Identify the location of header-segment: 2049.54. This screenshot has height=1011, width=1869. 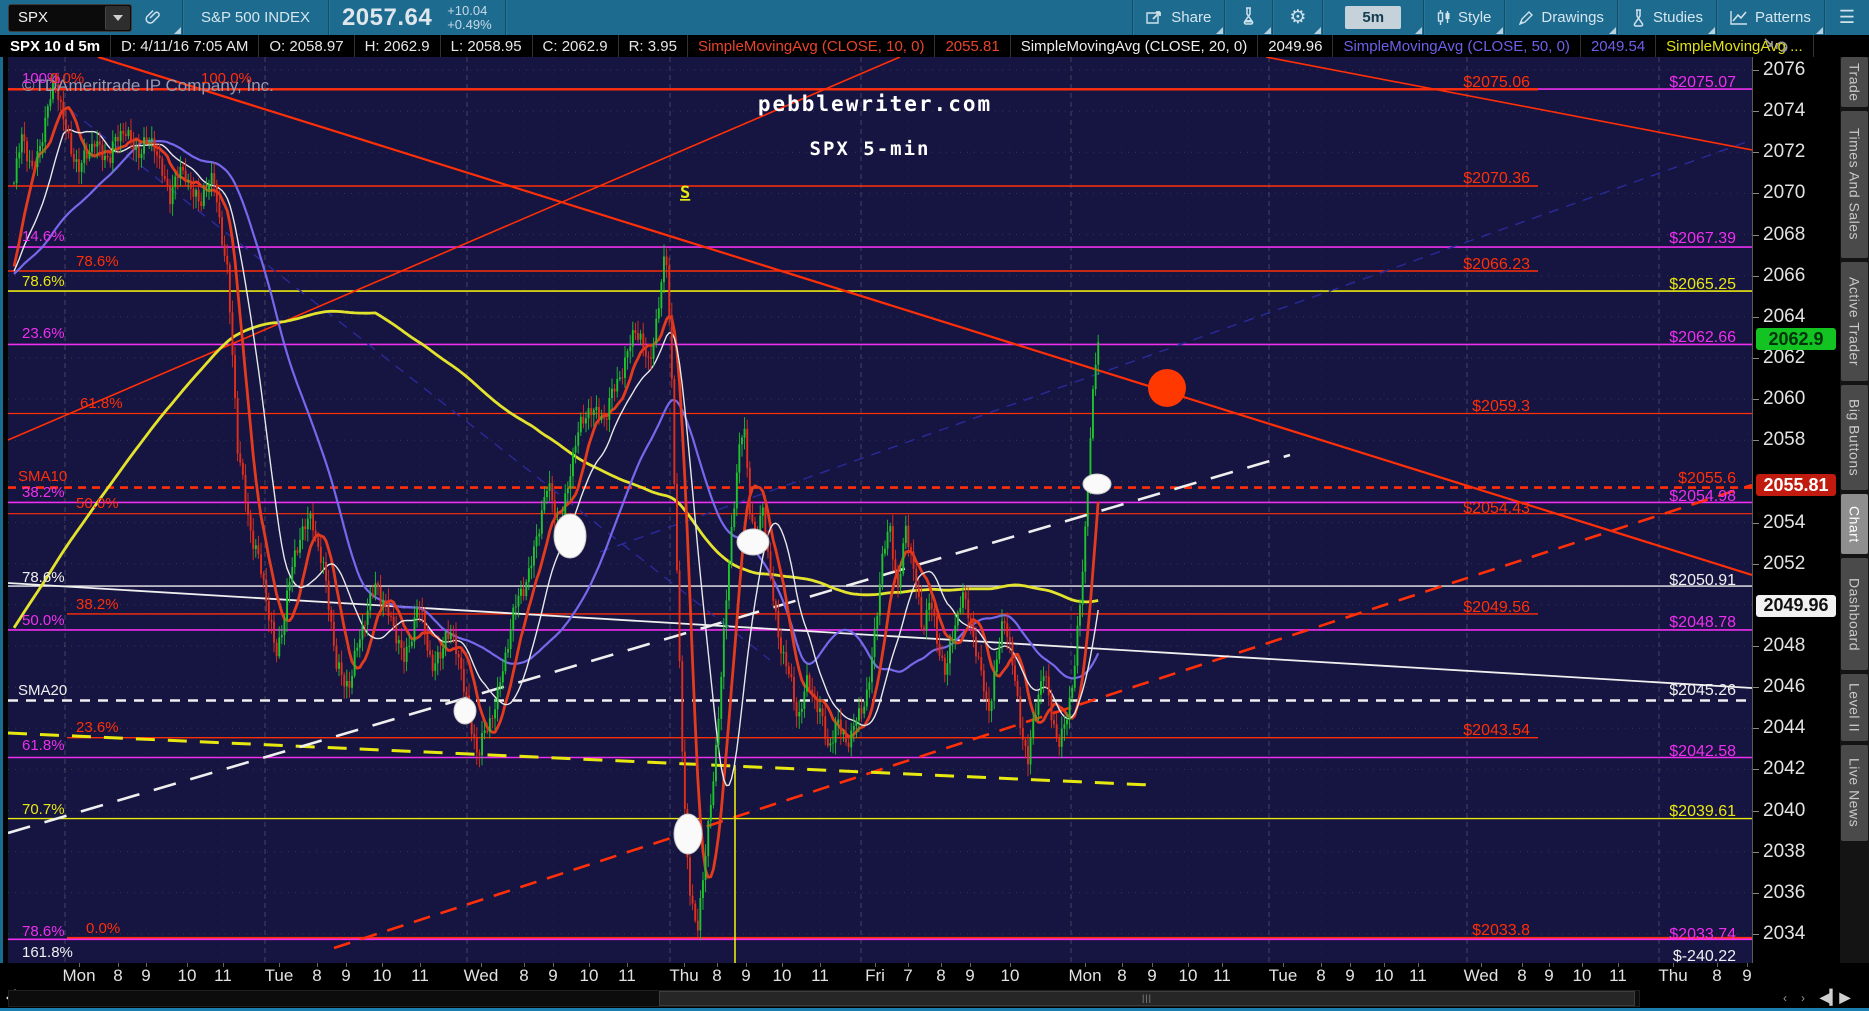
(1619, 46).